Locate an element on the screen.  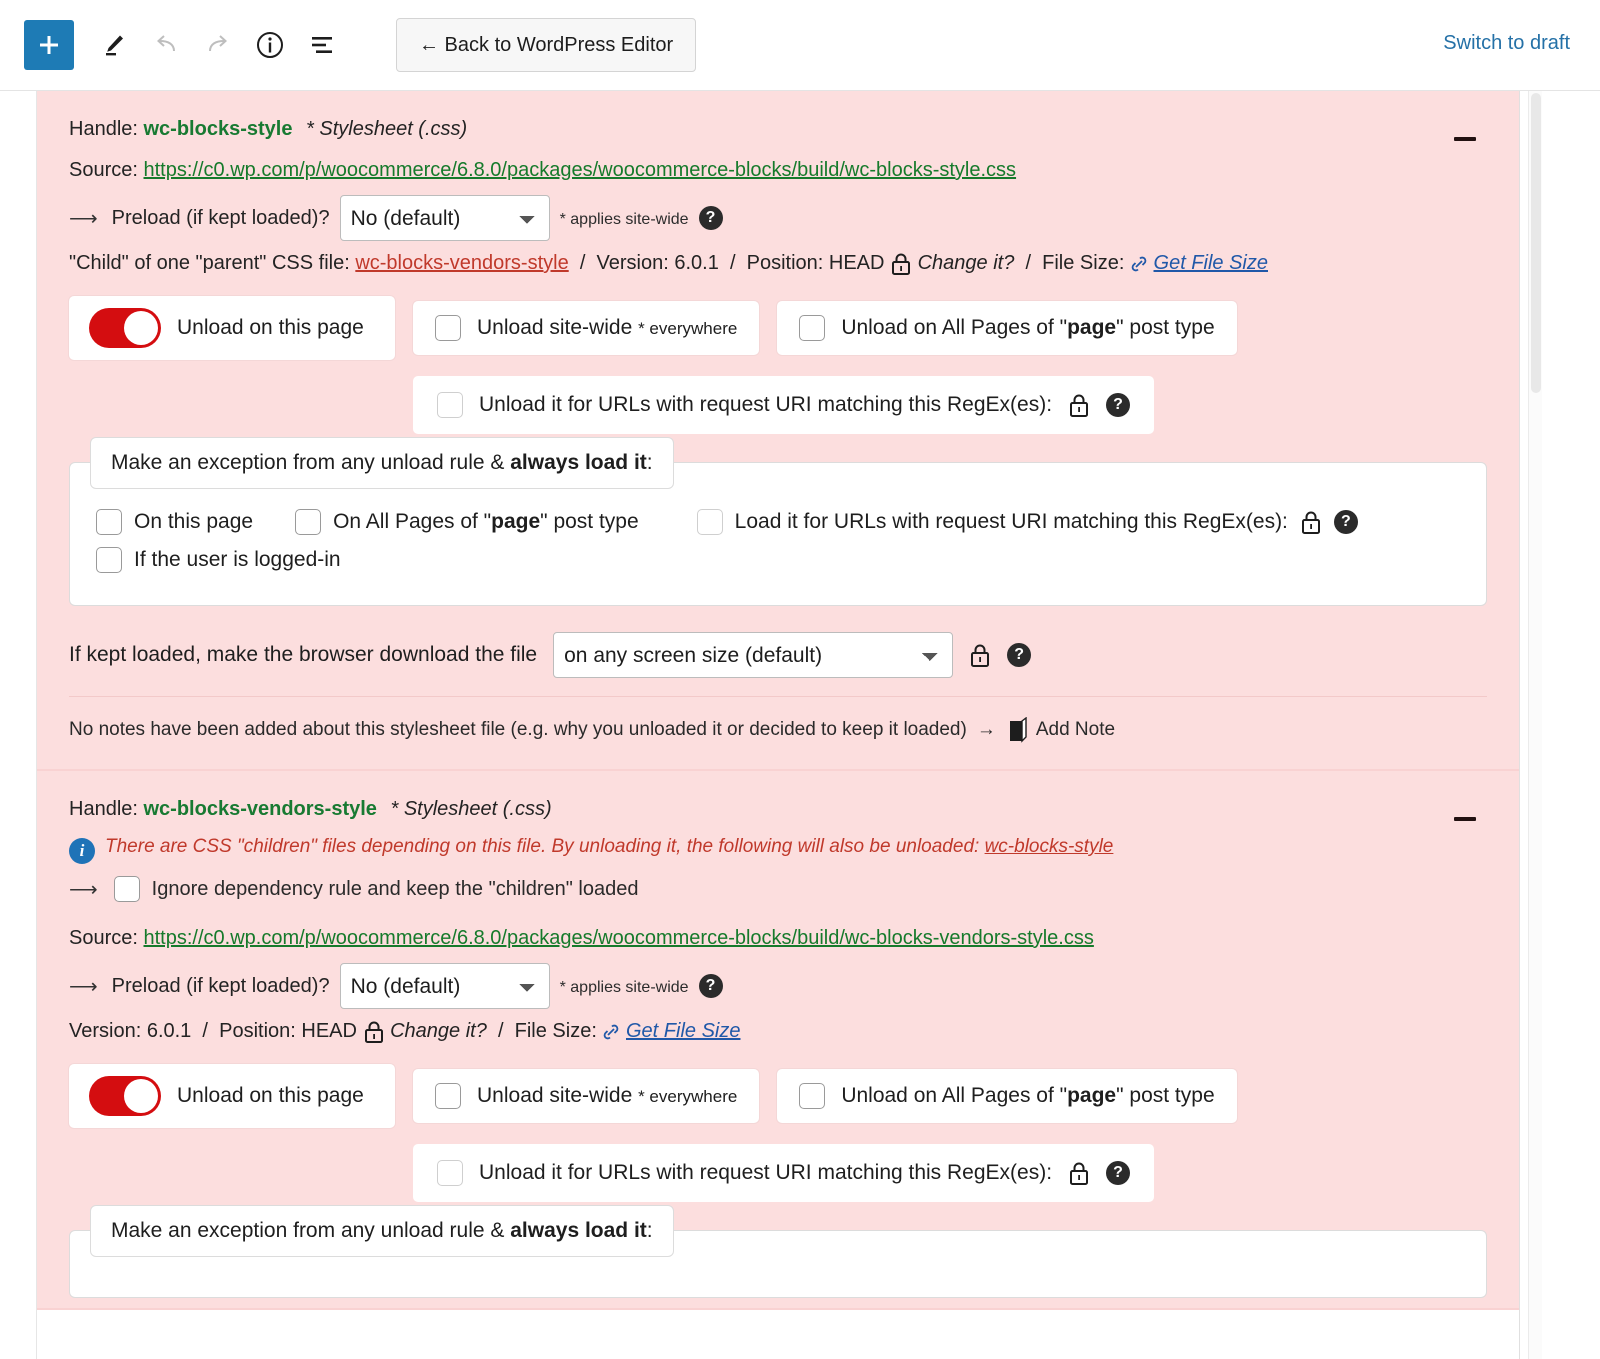
list-view-button is located at coordinates (322, 45).